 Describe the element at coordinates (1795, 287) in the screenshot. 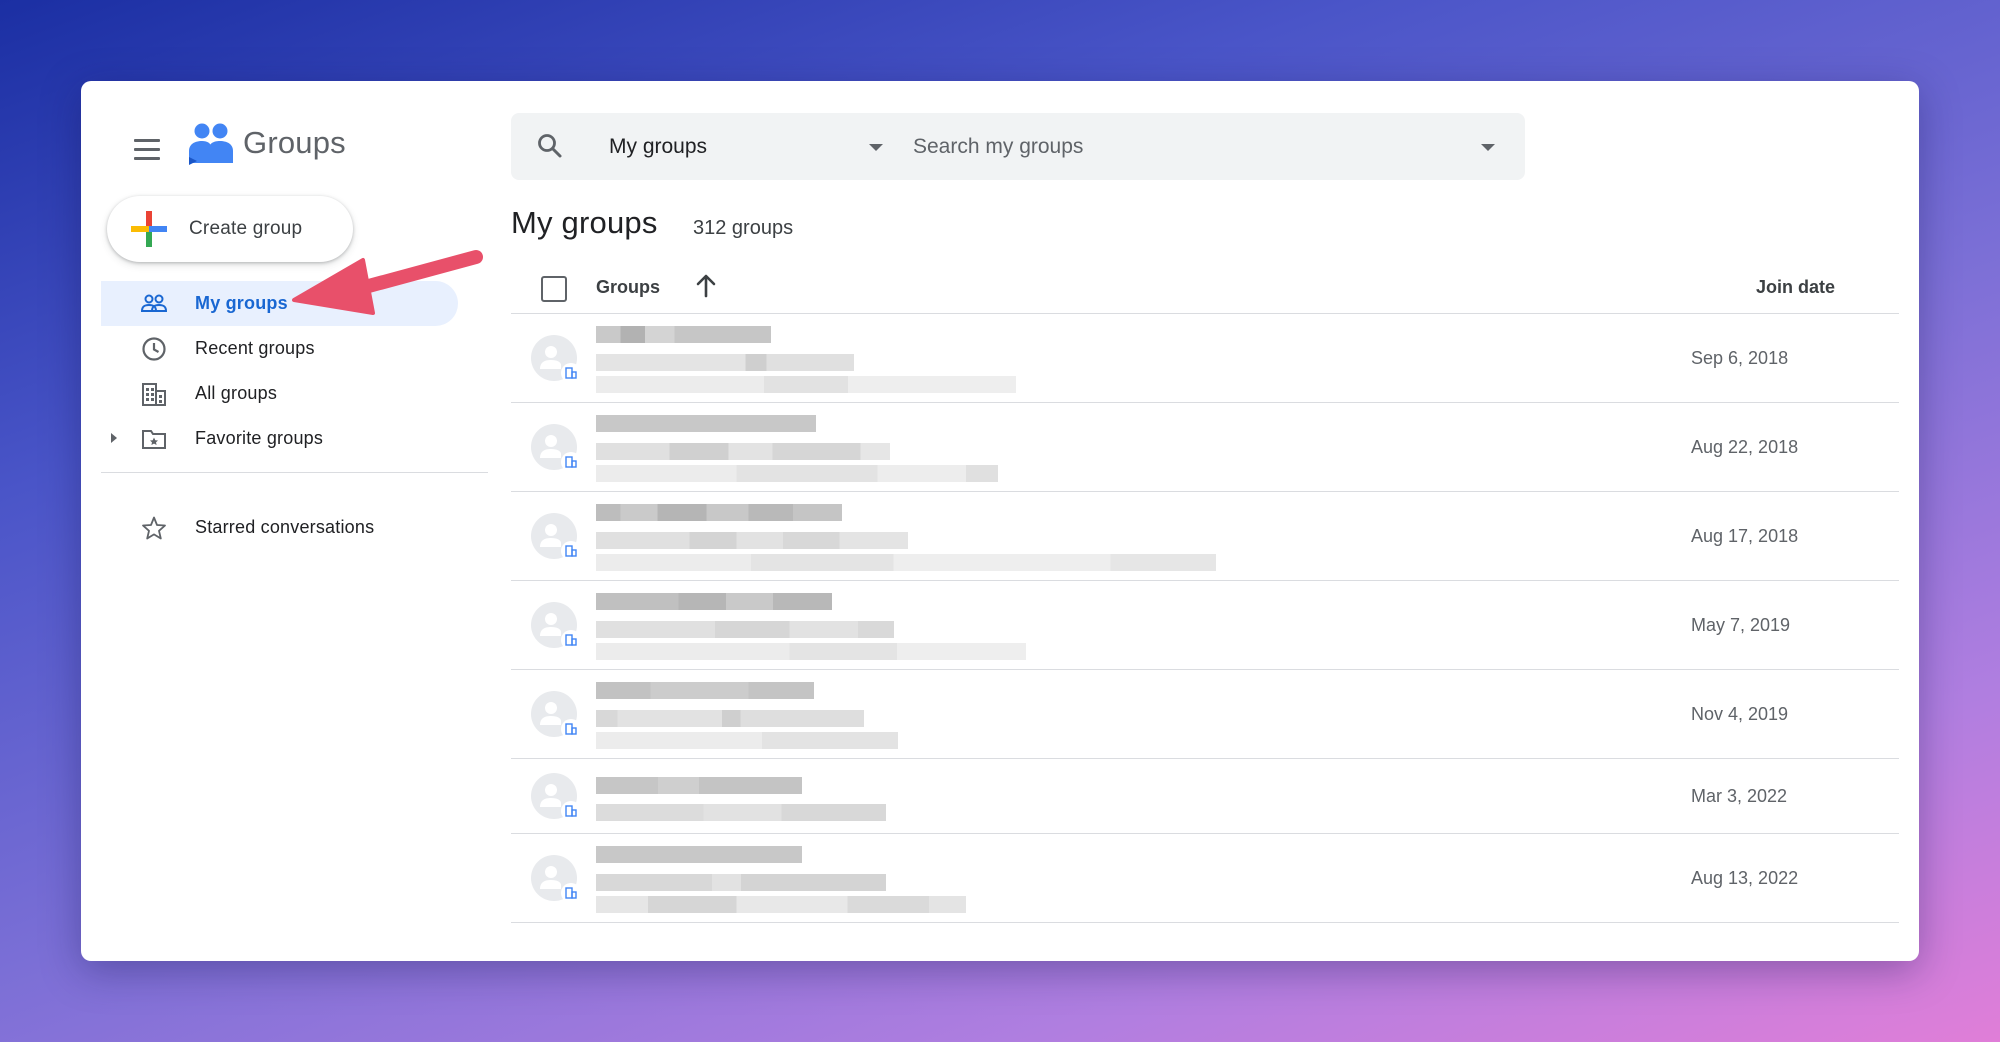

I see `column-header-join-date: Join date` at that location.